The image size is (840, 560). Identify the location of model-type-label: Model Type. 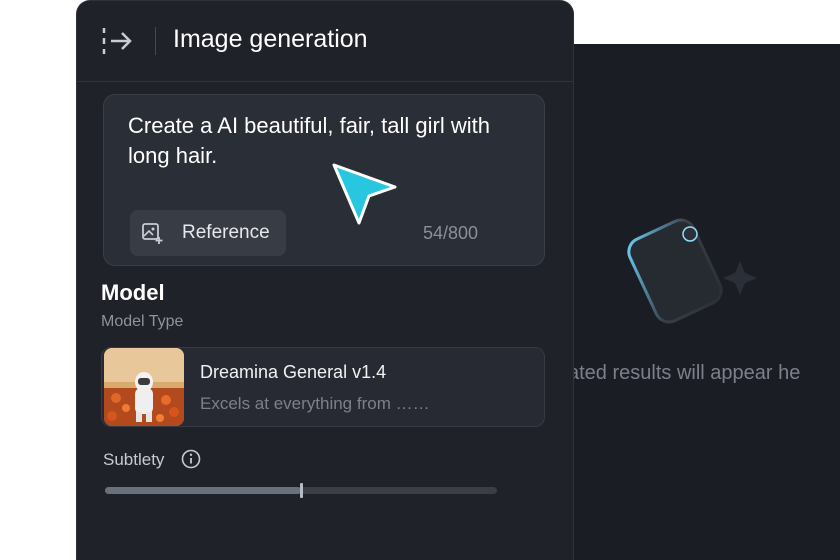
(142, 321).